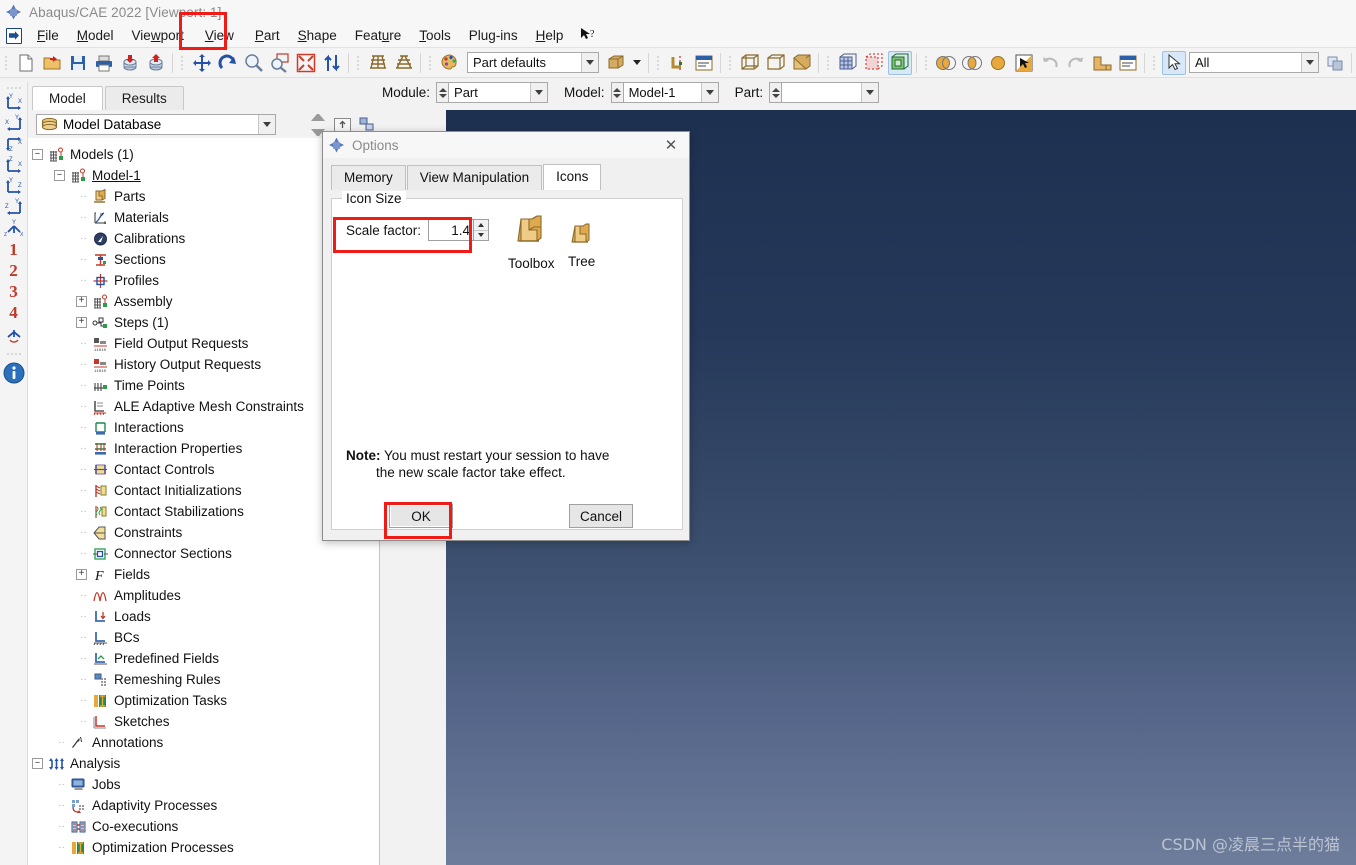 Image resolution: width=1356 pixels, height=865 pixels. What do you see at coordinates (14, 123) in the screenshot?
I see `view-yx-icon: YX` at bounding box center [14, 123].